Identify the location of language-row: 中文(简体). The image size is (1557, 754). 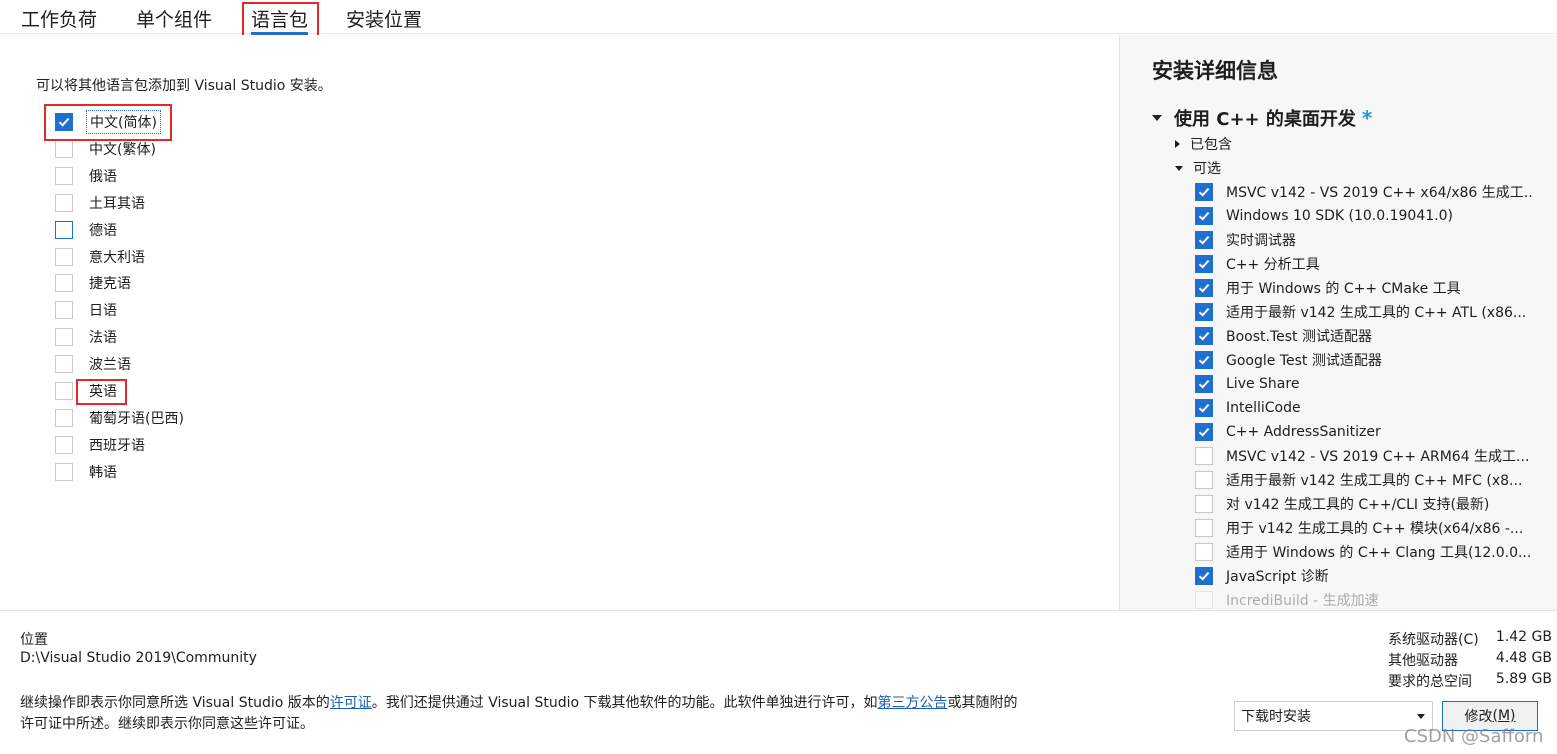
(108, 122).